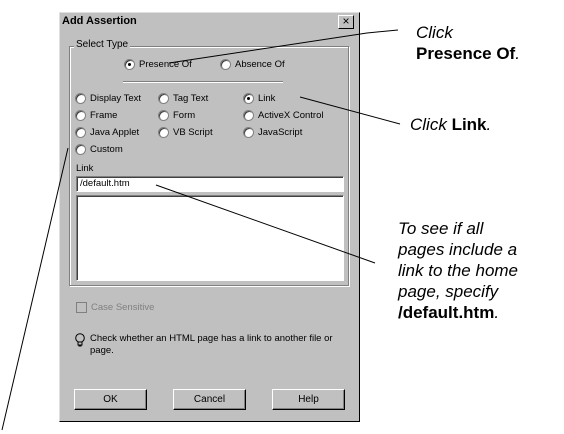 This screenshot has width=564, height=434. Describe the element at coordinates (448, 291) in the screenshot. I see `callout-home-line4: page, specify` at that location.